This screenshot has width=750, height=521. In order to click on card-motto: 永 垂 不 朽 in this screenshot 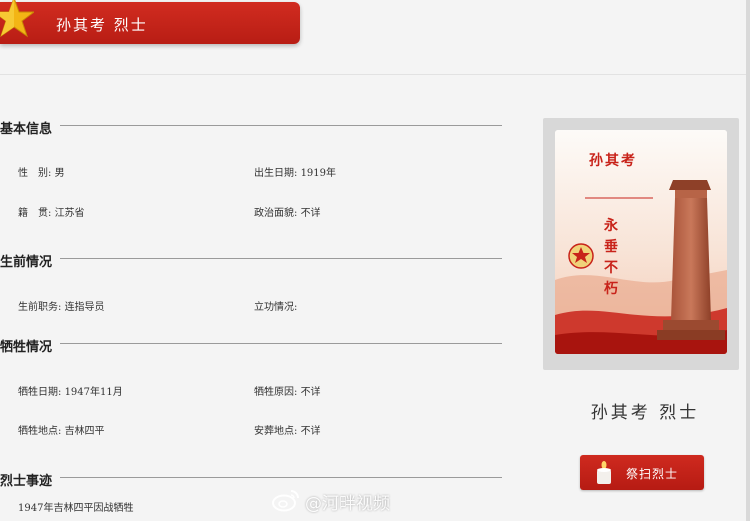, I will do `click(611, 258)`.